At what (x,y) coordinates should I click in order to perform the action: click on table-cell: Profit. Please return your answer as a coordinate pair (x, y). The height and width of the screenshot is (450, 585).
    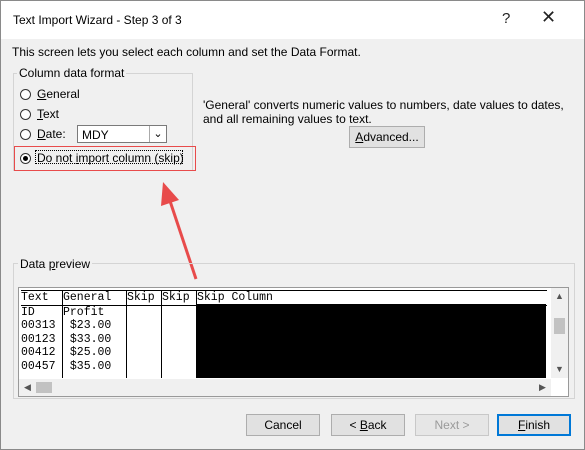
    Looking at the image, I should click on (84, 312).